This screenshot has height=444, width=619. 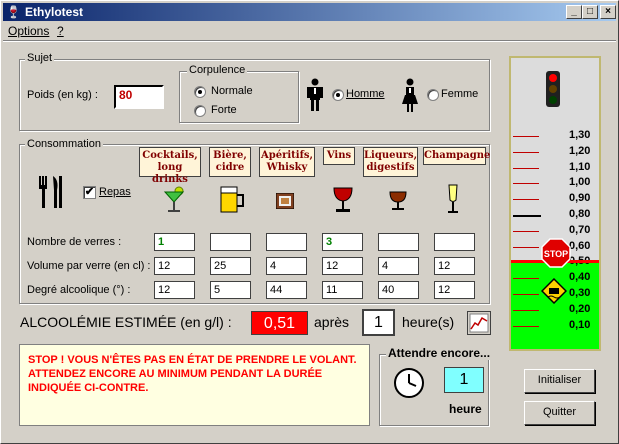 I want to click on verres-liqueurs-input, so click(x=398, y=242).